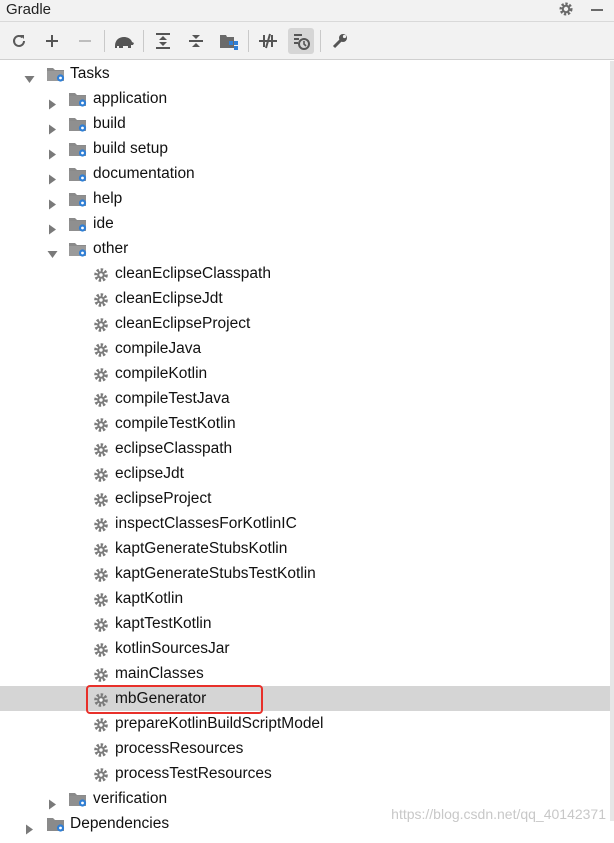 This screenshot has width=614, height=843. What do you see at coordinates (179, 748) in the screenshot?
I see `tree-node-label: processResources` at bounding box center [179, 748].